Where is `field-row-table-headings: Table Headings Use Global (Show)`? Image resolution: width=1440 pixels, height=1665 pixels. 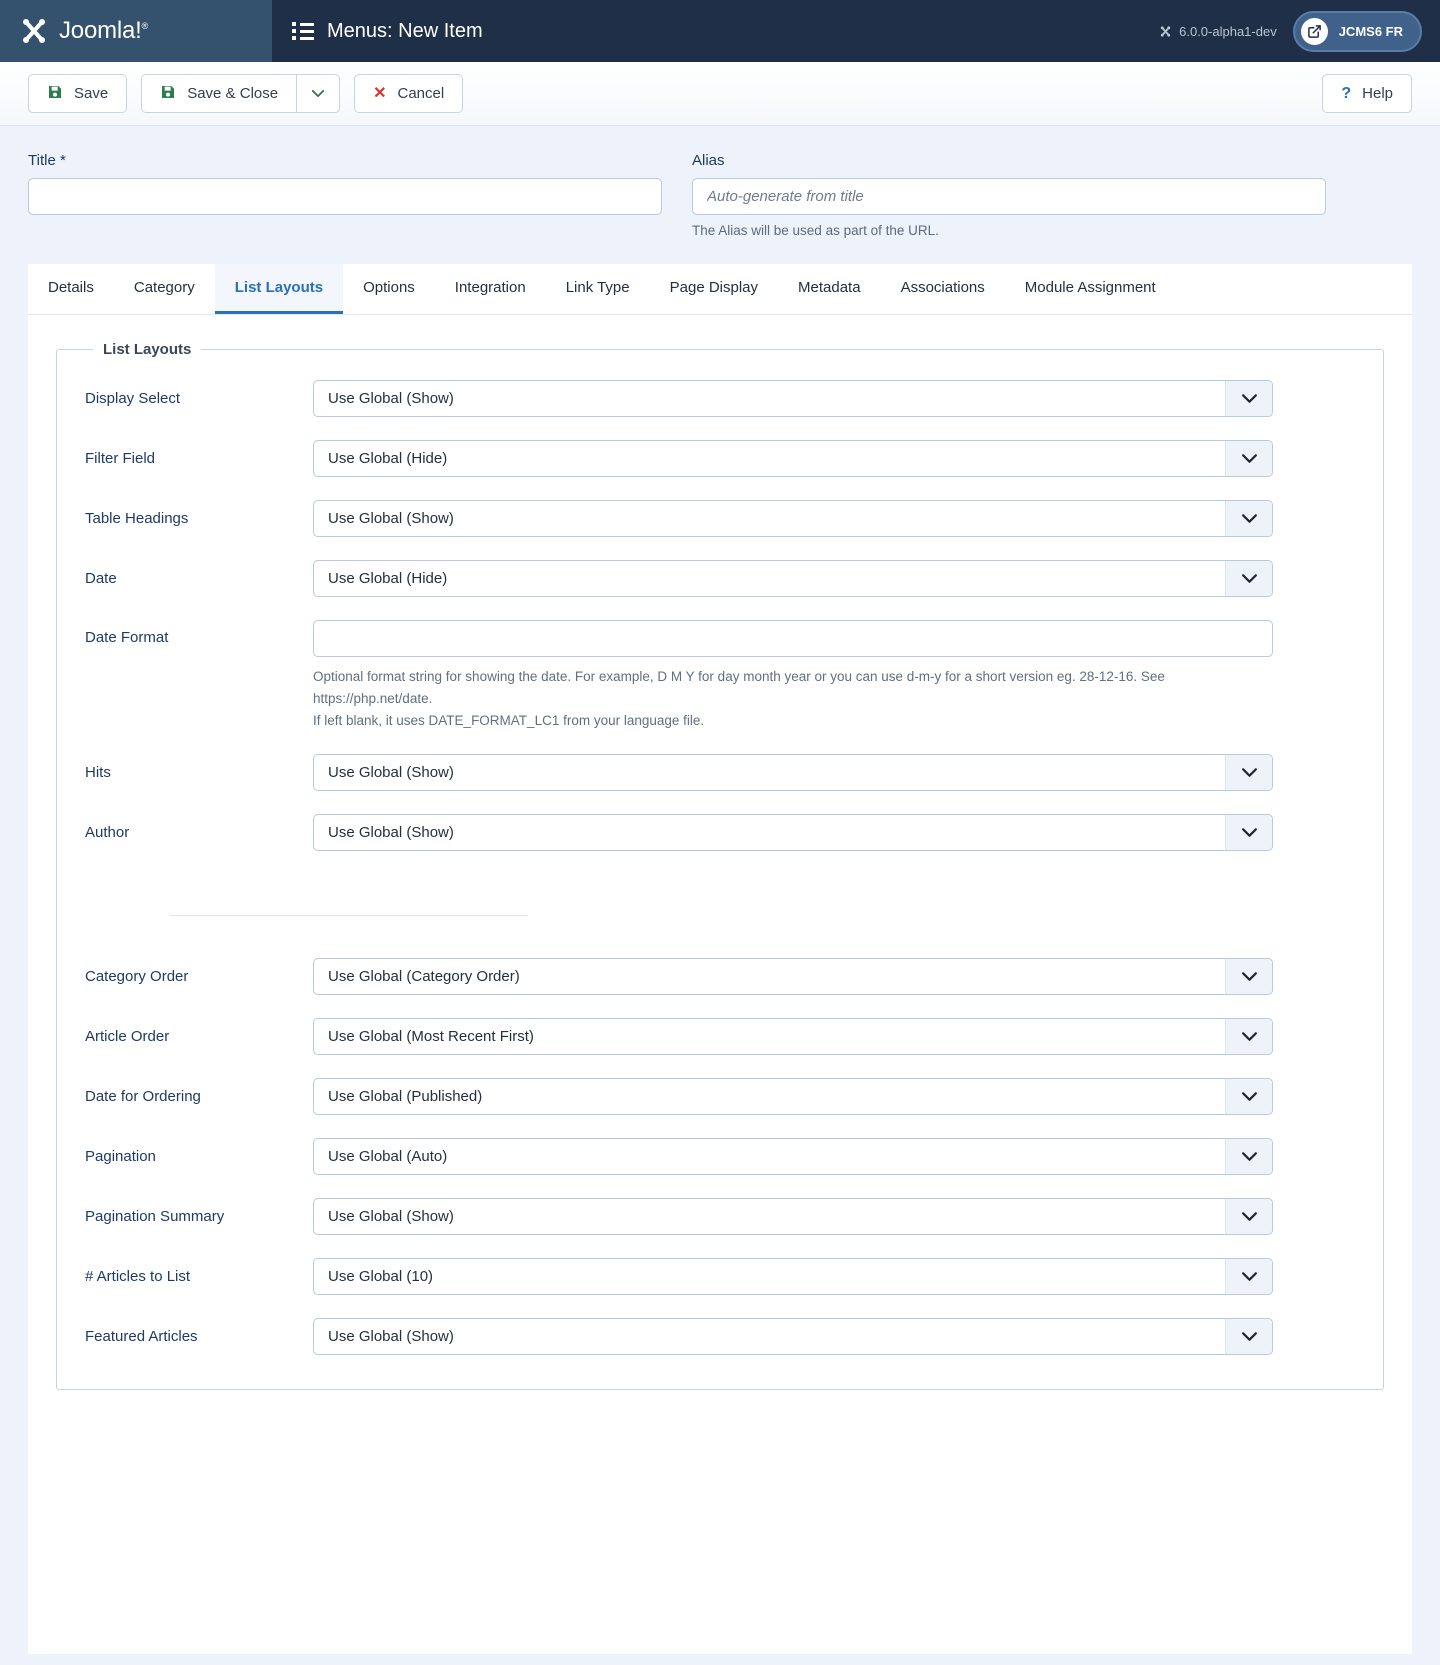 field-row-table-headings: Table Headings Use Global (Show) is located at coordinates (720, 518).